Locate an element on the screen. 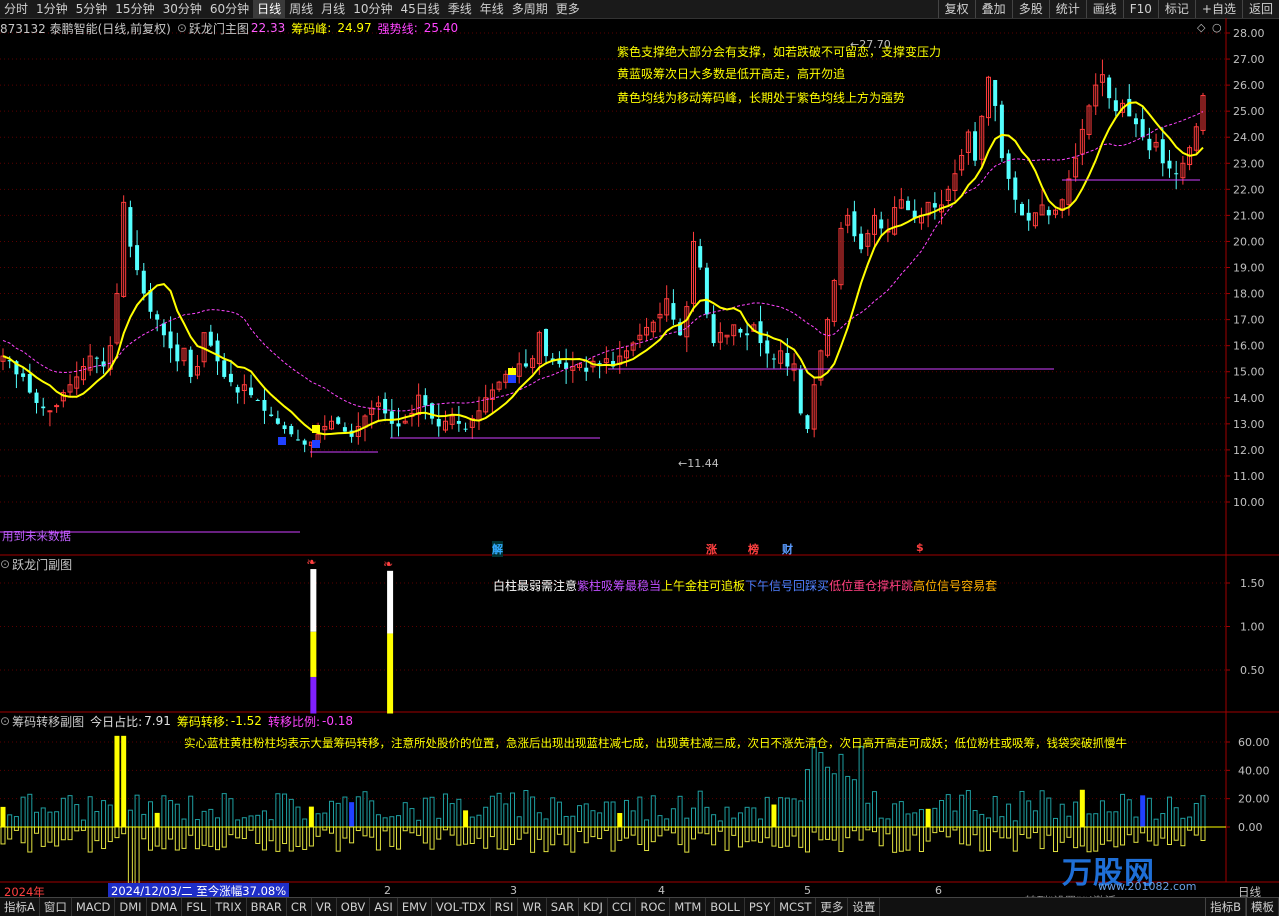 The image size is (1279, 916). period-tab: 年线 is located at coordinates (492, 9).